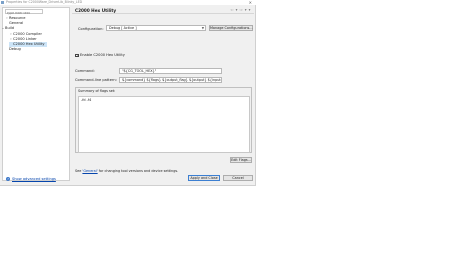 The height and width of the screenshot is (266, 474). What do you see at coordinates (156, 28) in the screenshot?
I see `configuration-select: Debug [ Active ] ▼` at bounding box center [156, 28].